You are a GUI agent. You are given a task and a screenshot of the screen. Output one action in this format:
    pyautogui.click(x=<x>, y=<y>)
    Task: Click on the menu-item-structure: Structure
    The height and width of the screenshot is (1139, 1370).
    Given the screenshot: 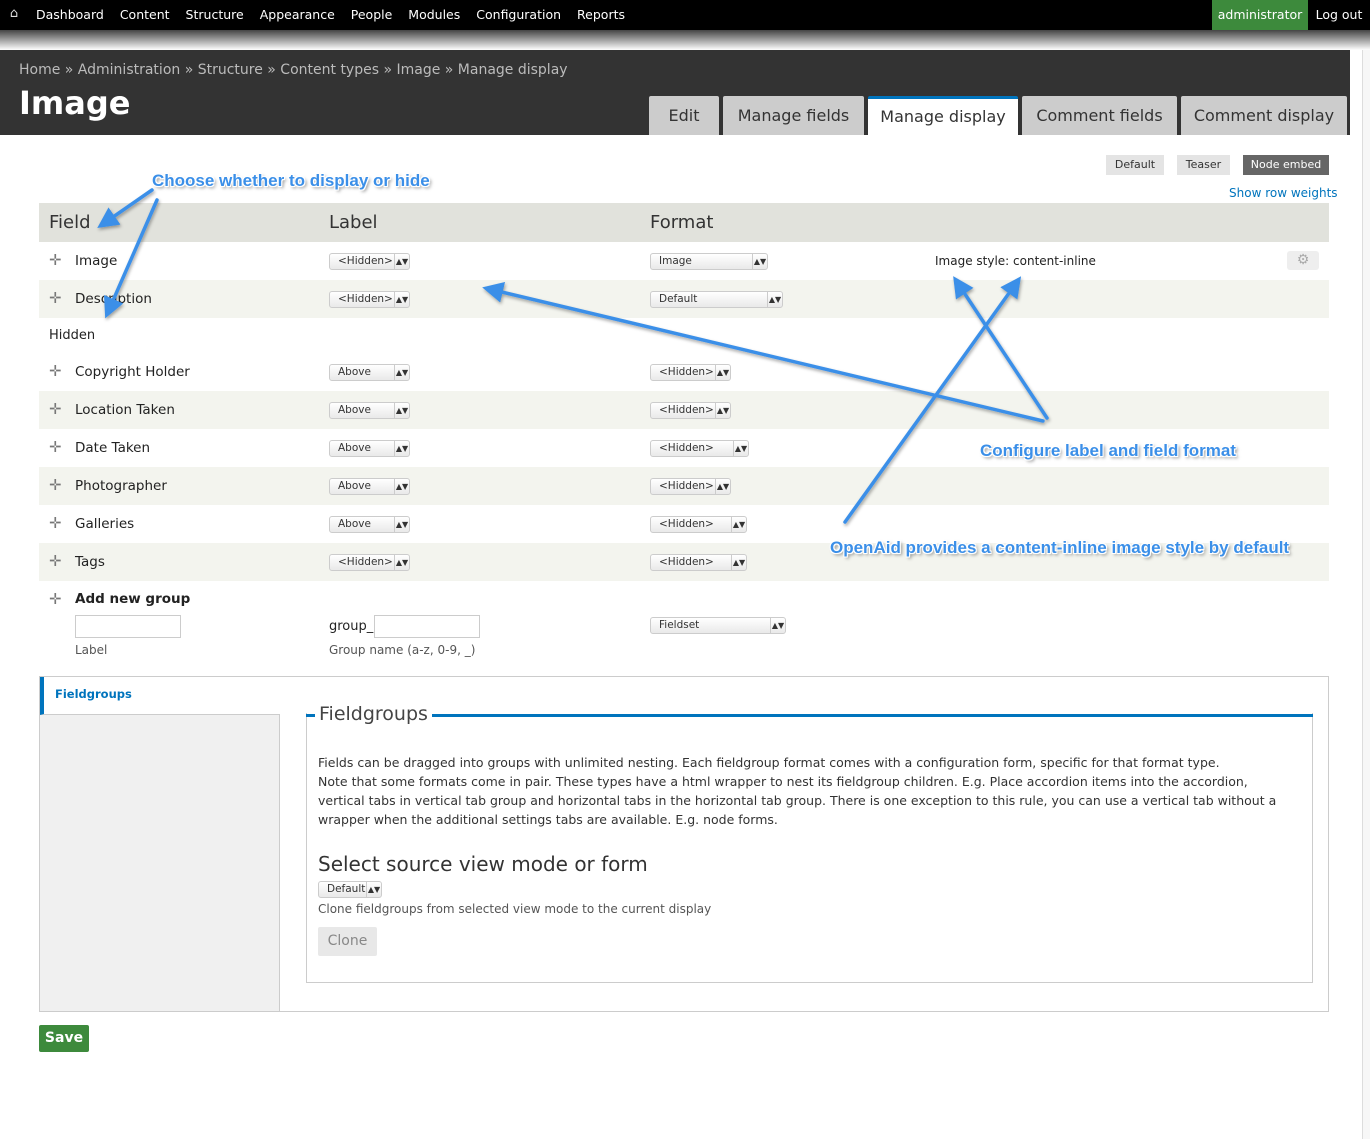 What is the action you would take?
    pyautogui.click(x=215, y=15)
    